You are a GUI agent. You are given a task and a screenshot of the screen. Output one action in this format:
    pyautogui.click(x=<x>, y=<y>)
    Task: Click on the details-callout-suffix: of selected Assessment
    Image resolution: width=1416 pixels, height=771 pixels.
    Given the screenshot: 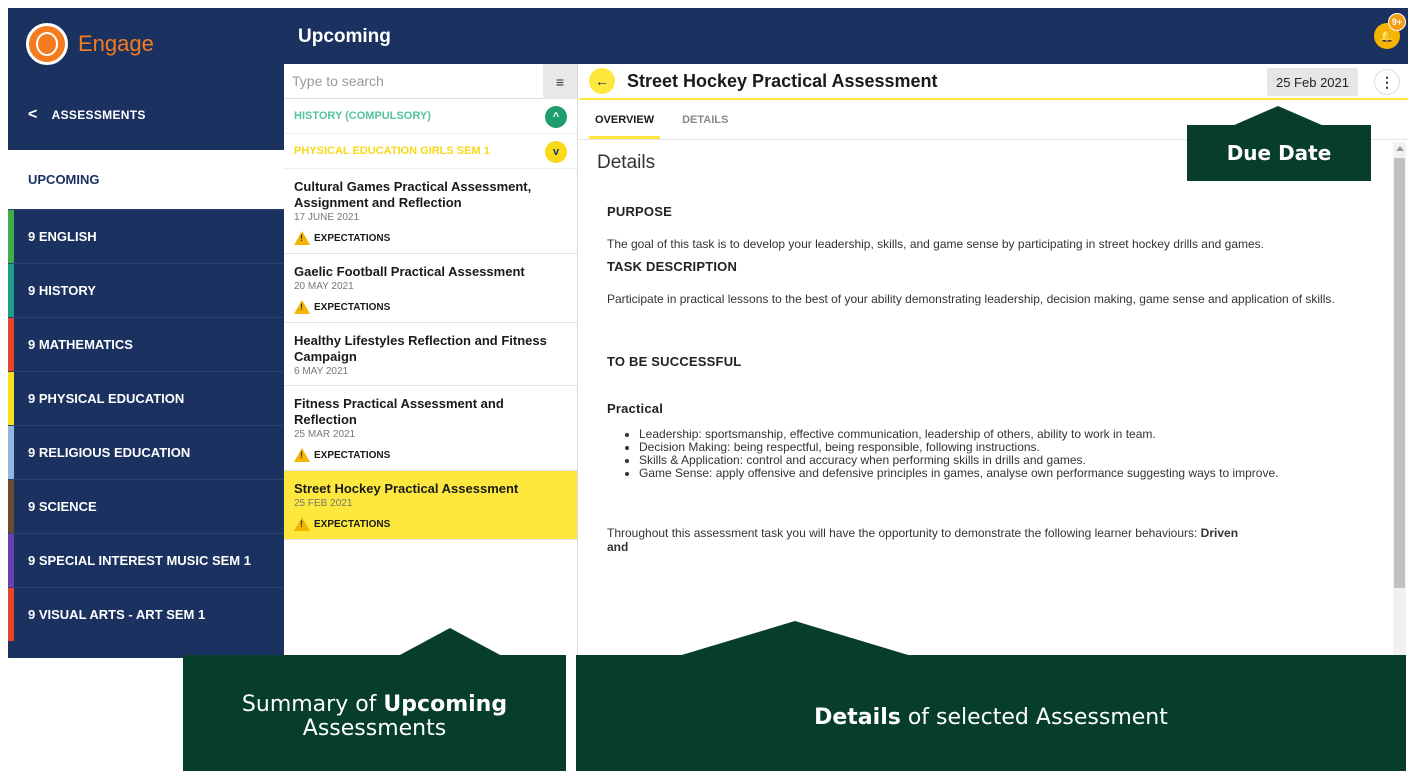 What is the action you would take?
    pyautogui.click(x=1034, y=717)
    